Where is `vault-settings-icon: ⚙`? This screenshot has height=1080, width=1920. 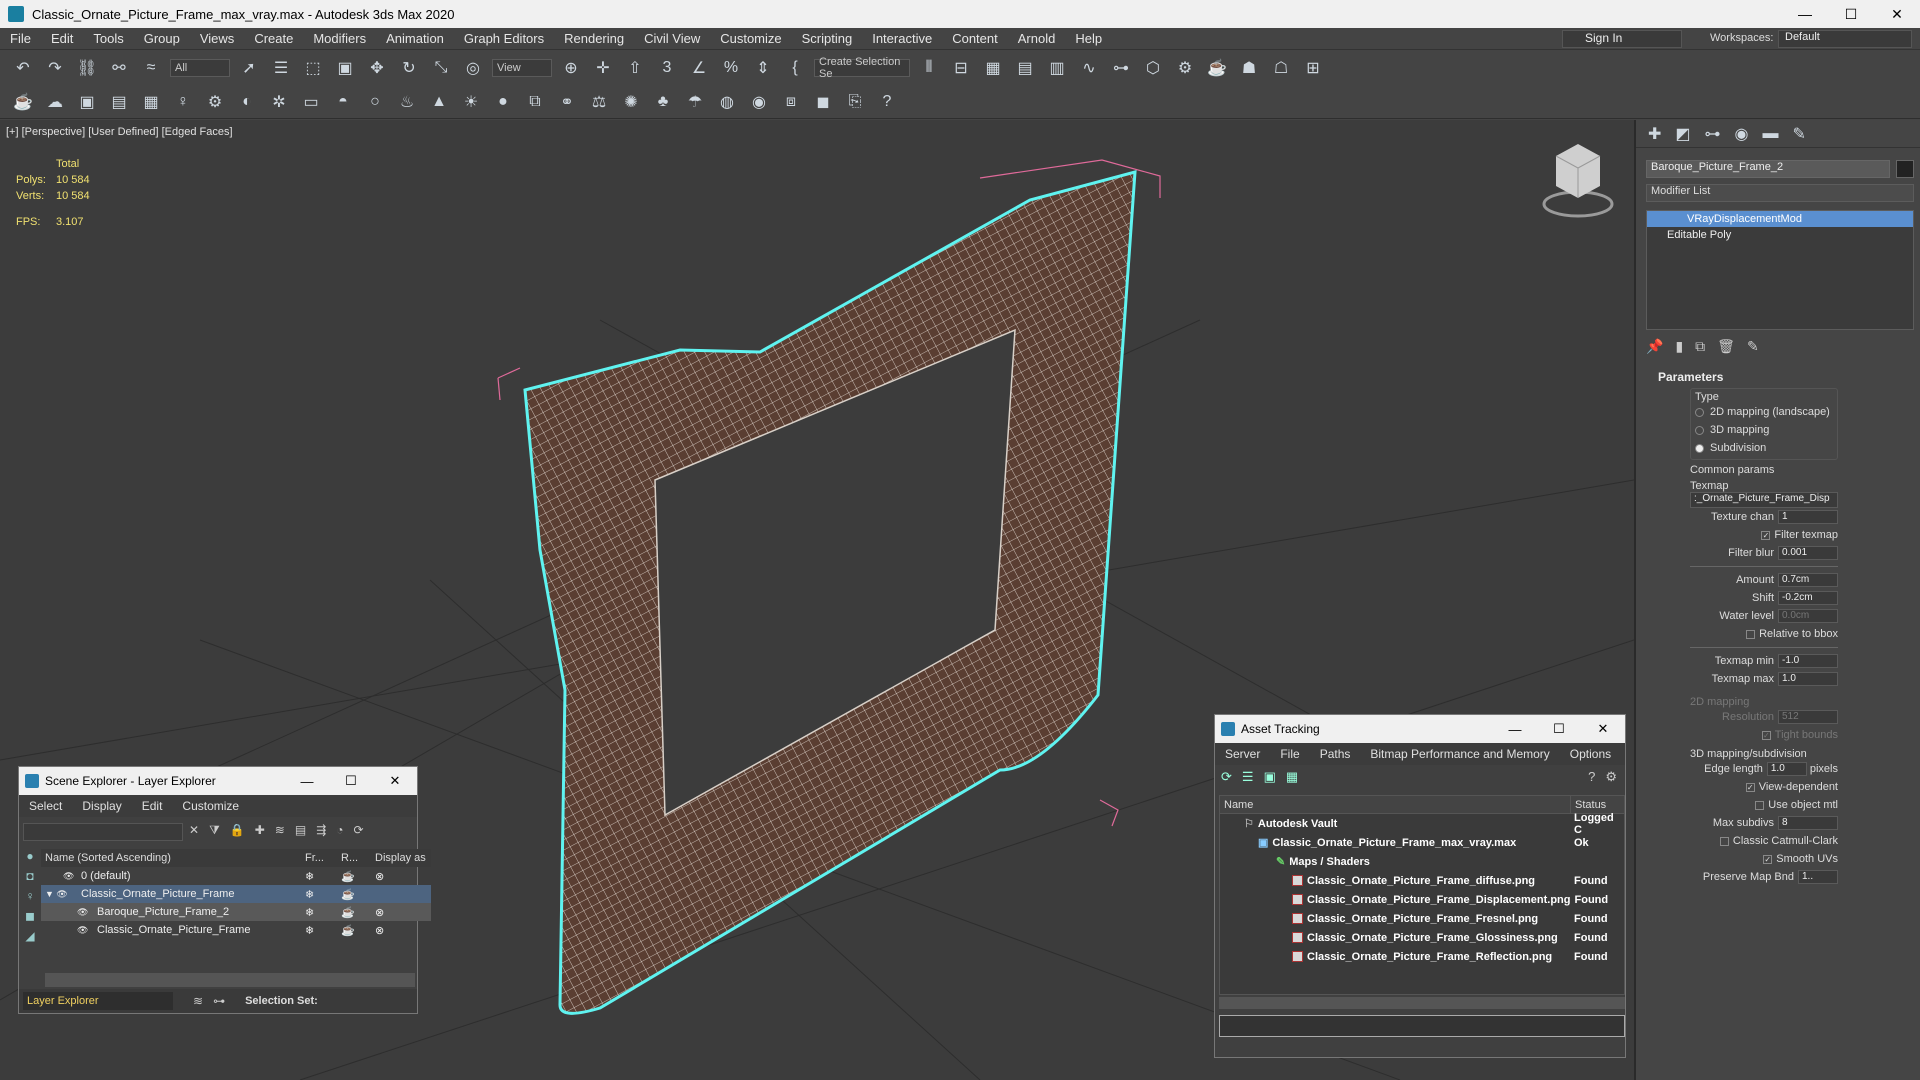 vault-settings-icon: ⚙ is located at coordinates (1611, 777).